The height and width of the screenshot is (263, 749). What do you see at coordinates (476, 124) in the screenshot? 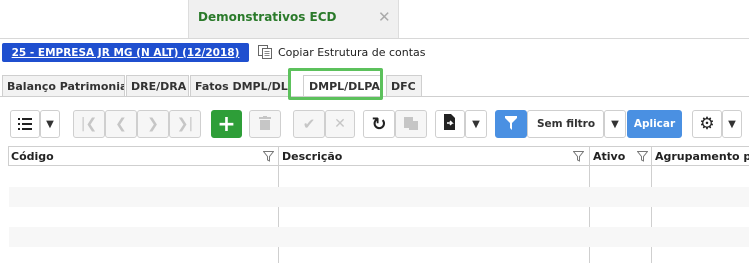
I see `export-dropdown: ▼` at bounding box center [476, 124].